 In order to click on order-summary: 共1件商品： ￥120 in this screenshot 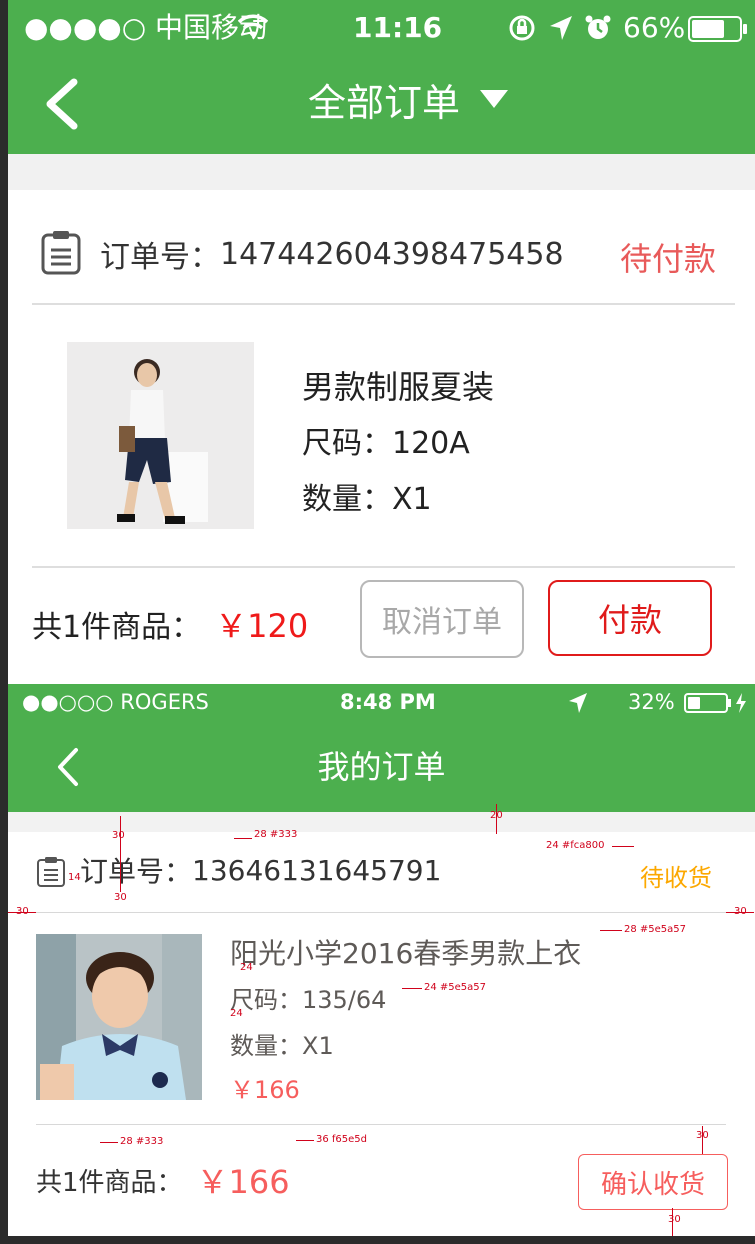, I will do `click(170, 624)`.